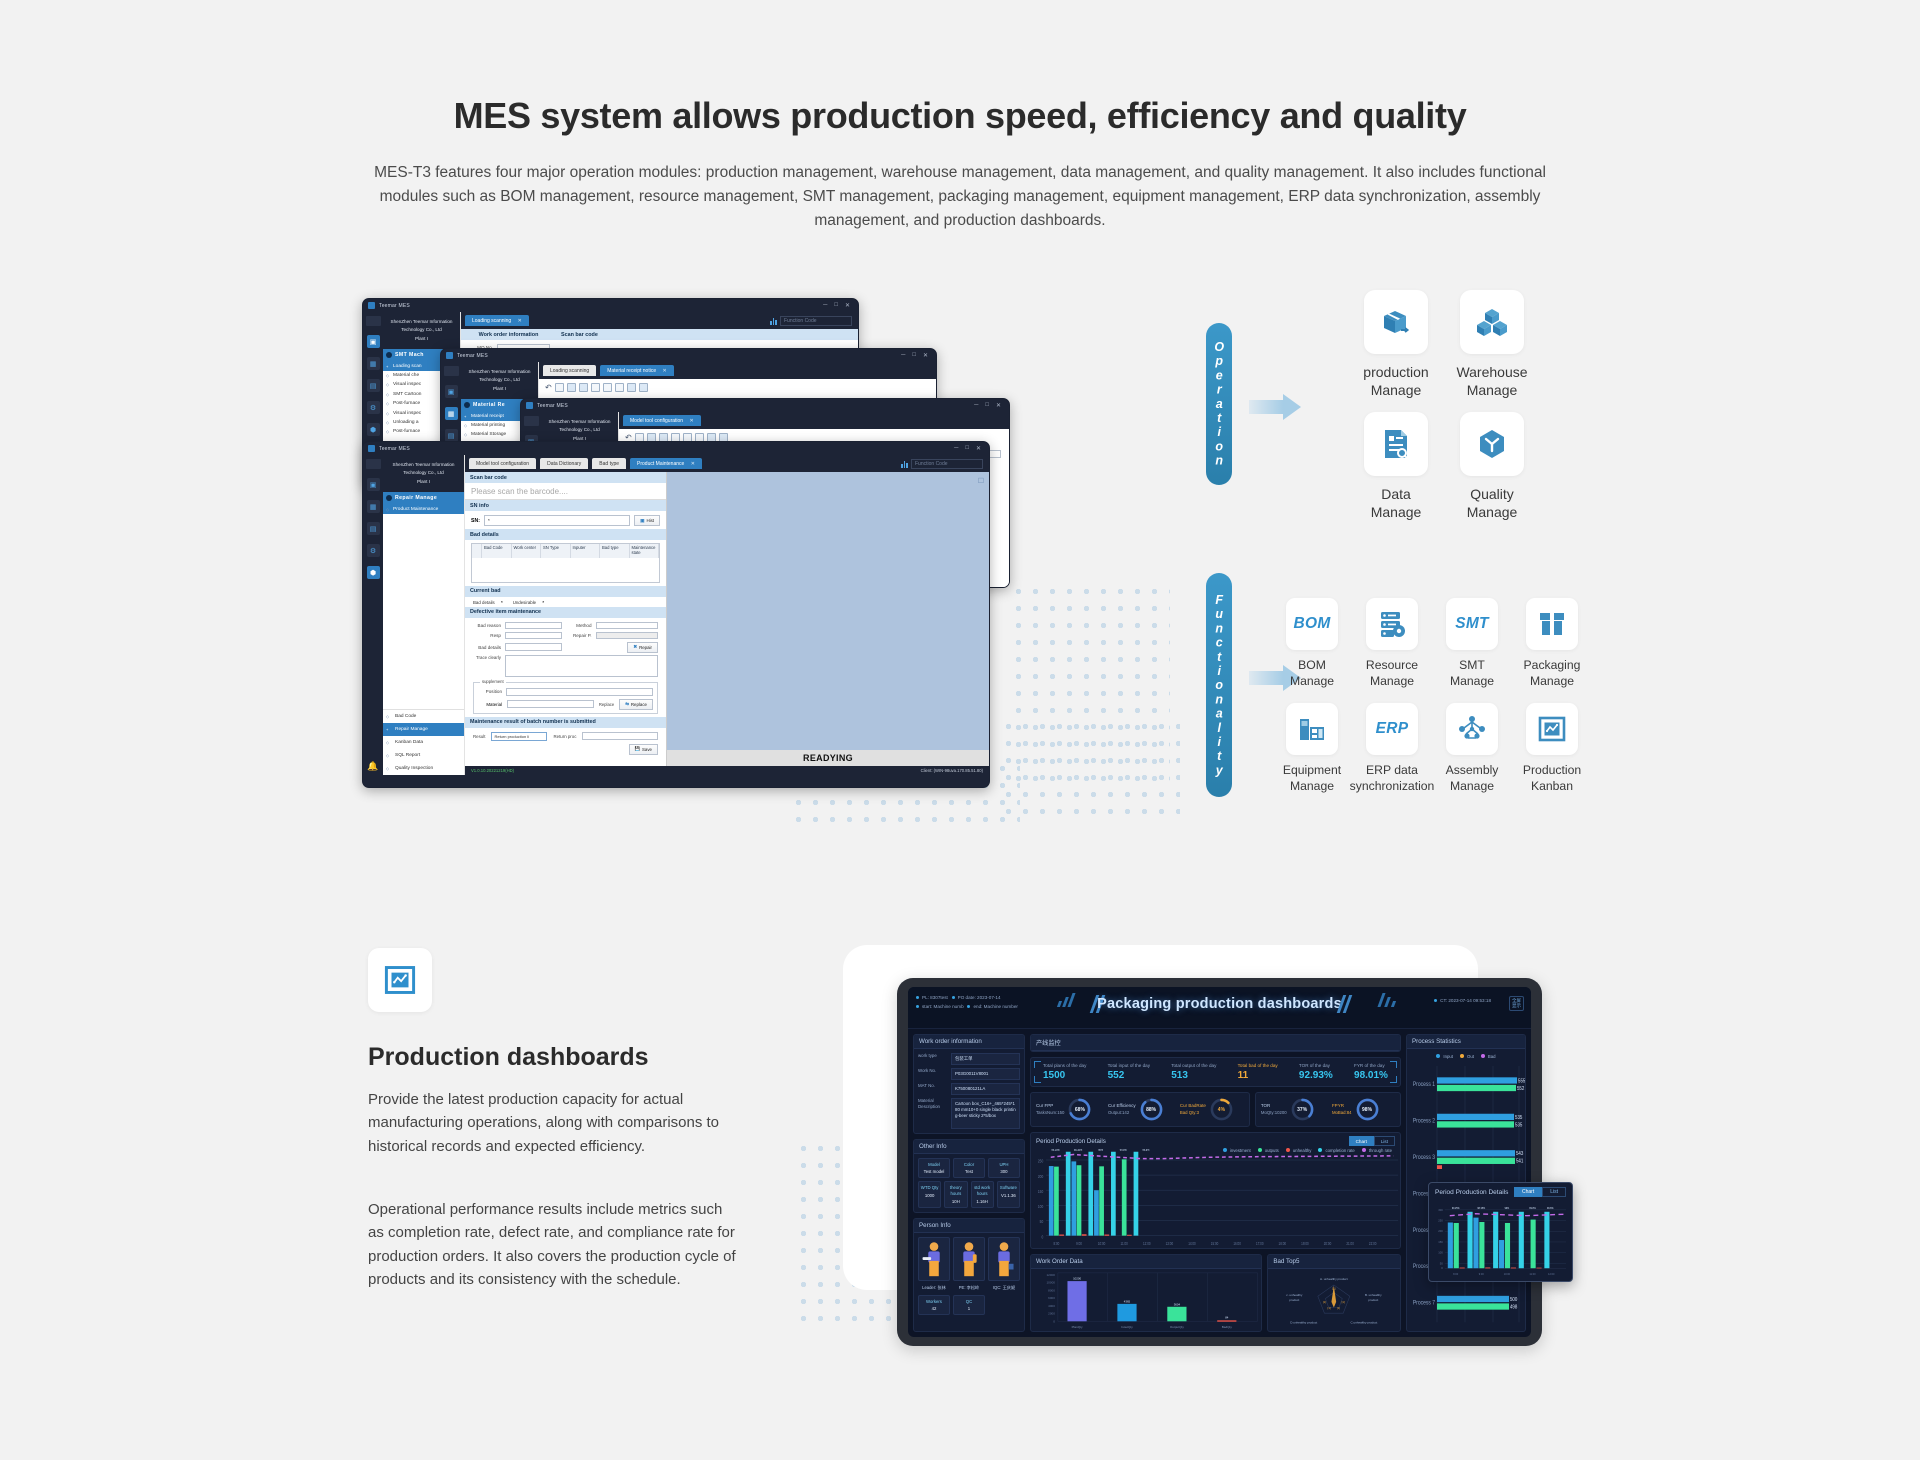 This screenshot has height=1460, width=1920. I want to click on nav-item-bad-code: Bad Code, so click(423, 716).